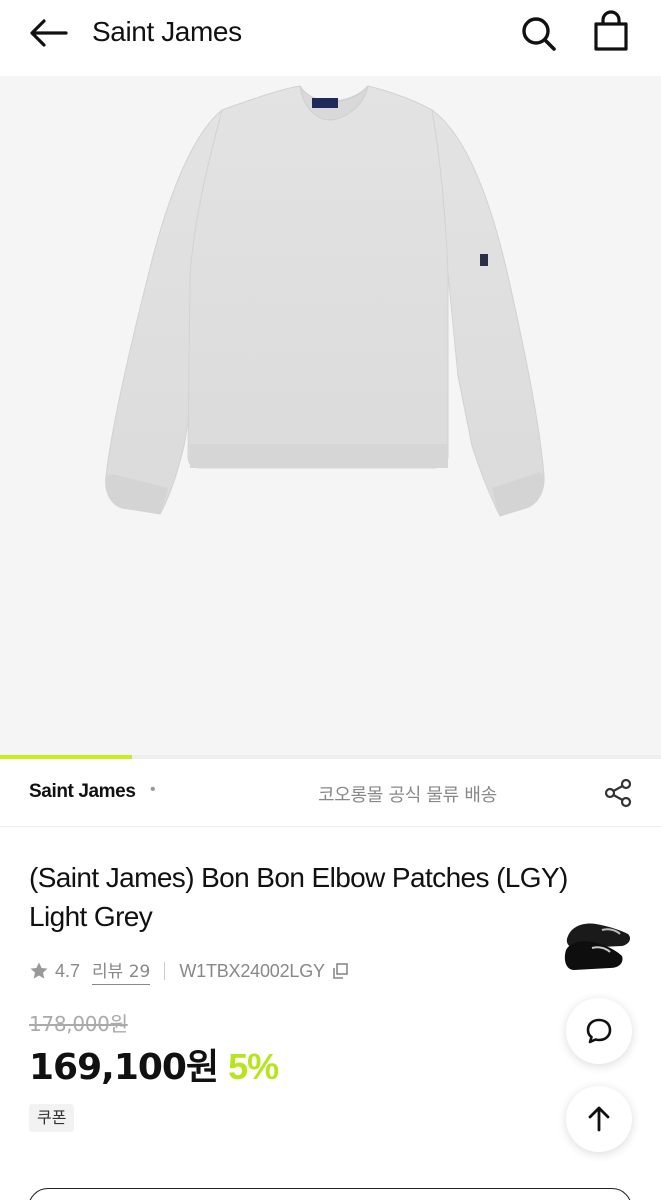 The image size is (661, 1200). I want to click on original-price: 178,000원, so click(78, 1024).